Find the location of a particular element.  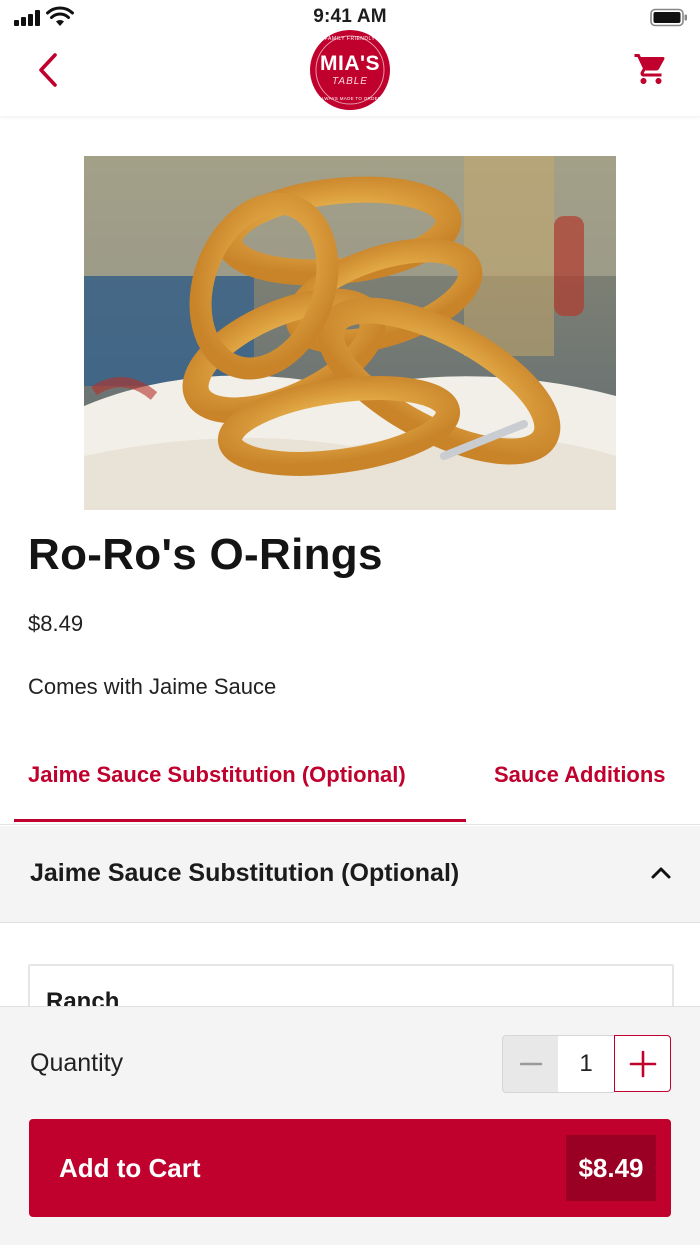

logo-ring-top: FAMILY FRIENDLY is located at coordinates (350, 39).